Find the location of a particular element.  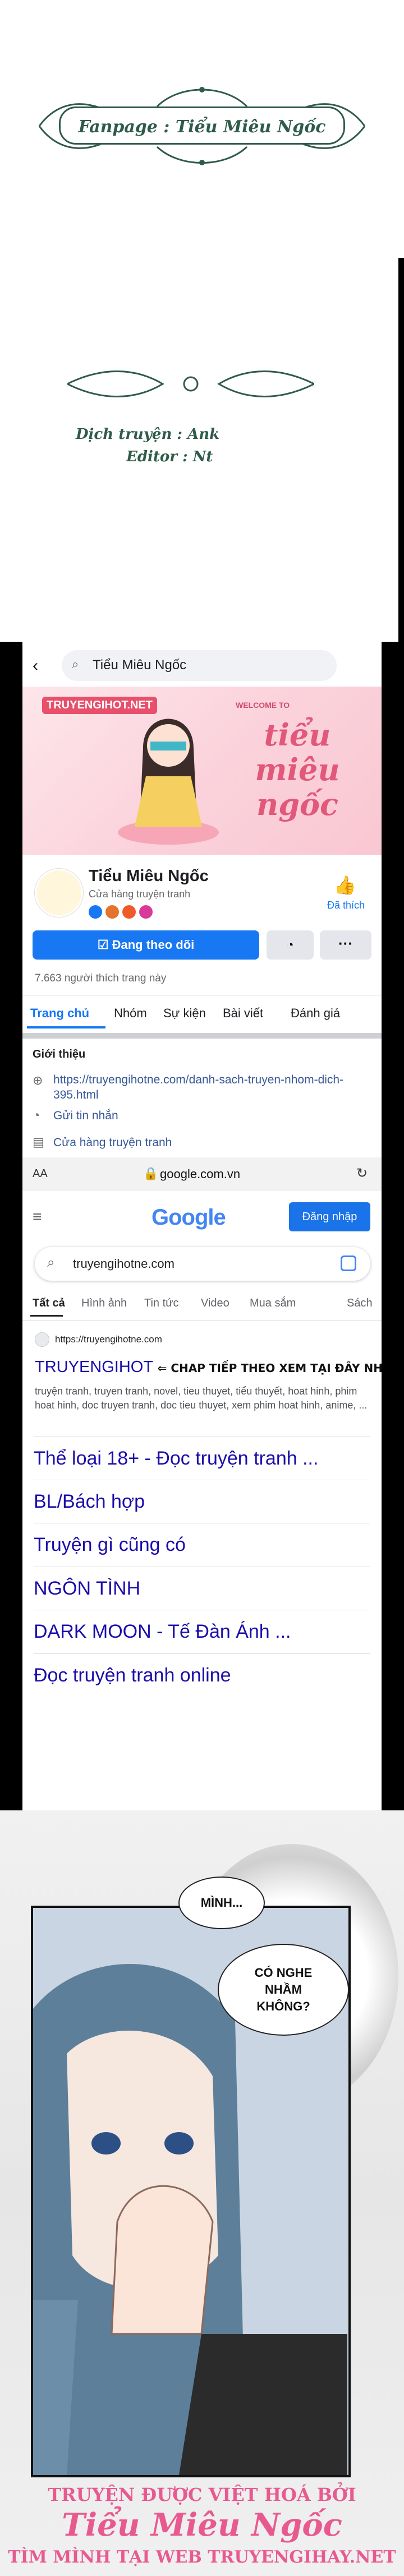

speech-bubble-2: CÓ NGHE NHẦM KHÔNG? is located at coordinates (283, 1990).